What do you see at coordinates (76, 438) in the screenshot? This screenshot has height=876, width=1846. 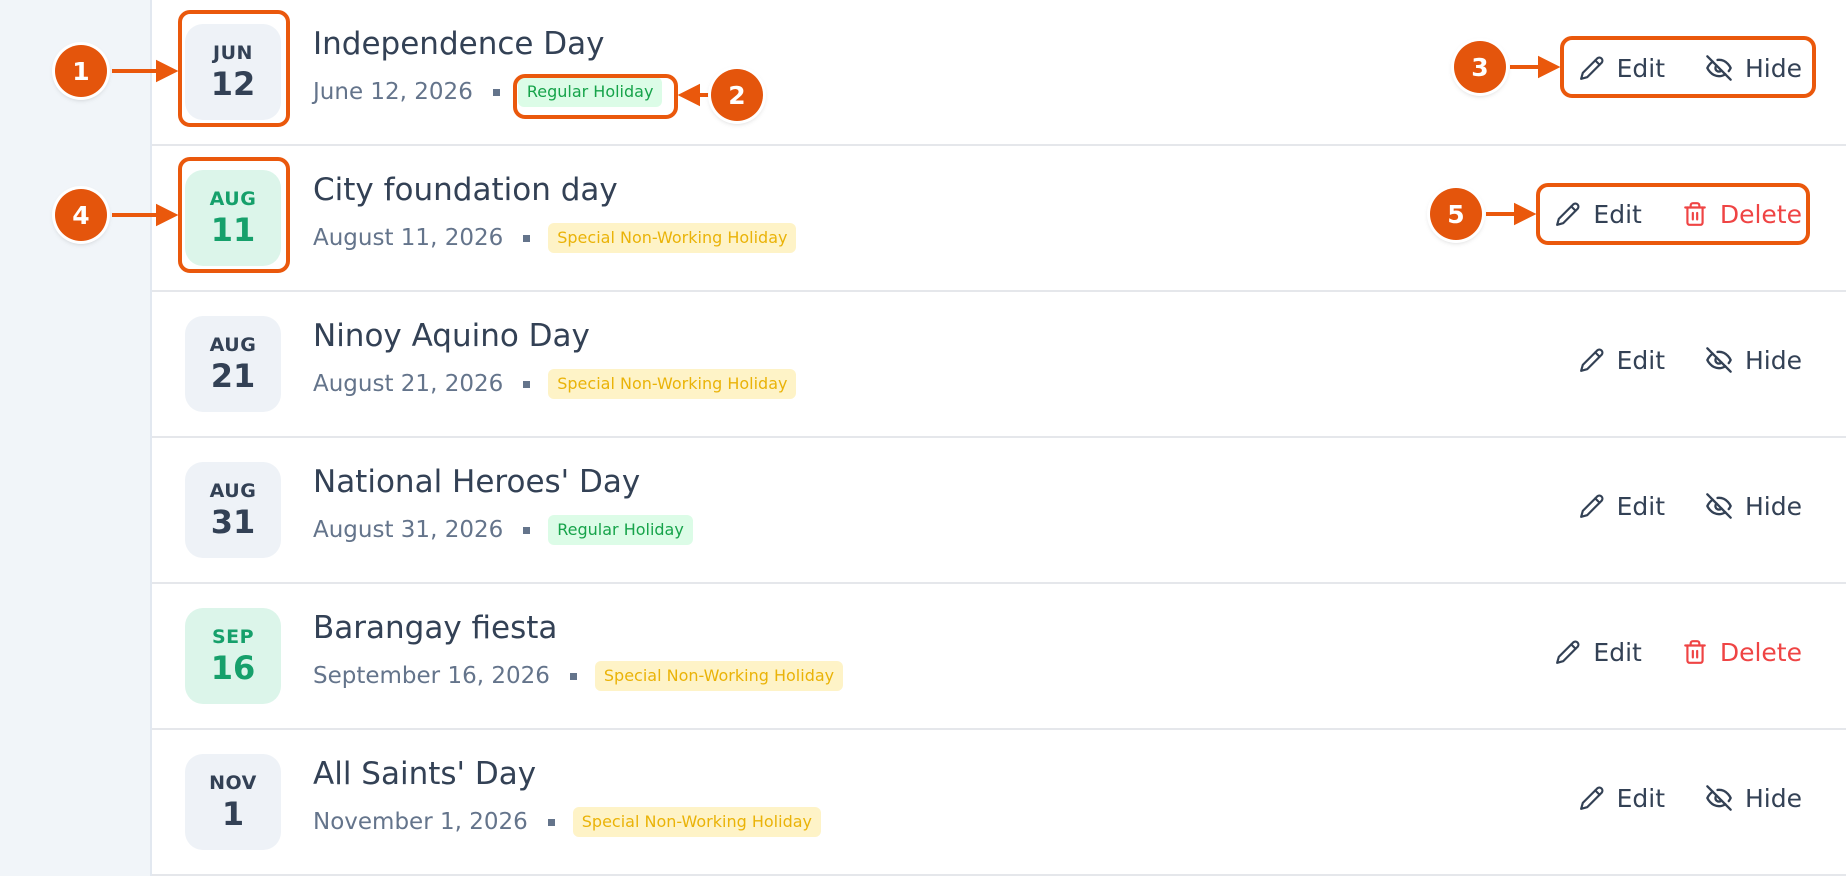 I see `sidebar` at bounding box center [76, 438].